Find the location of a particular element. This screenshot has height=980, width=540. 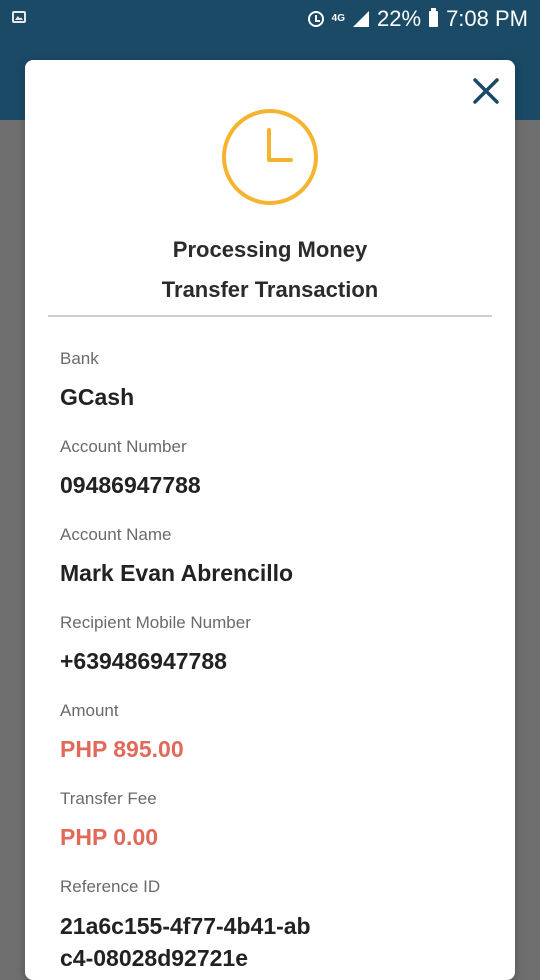

image-icon is located at coordinates (19, 17).